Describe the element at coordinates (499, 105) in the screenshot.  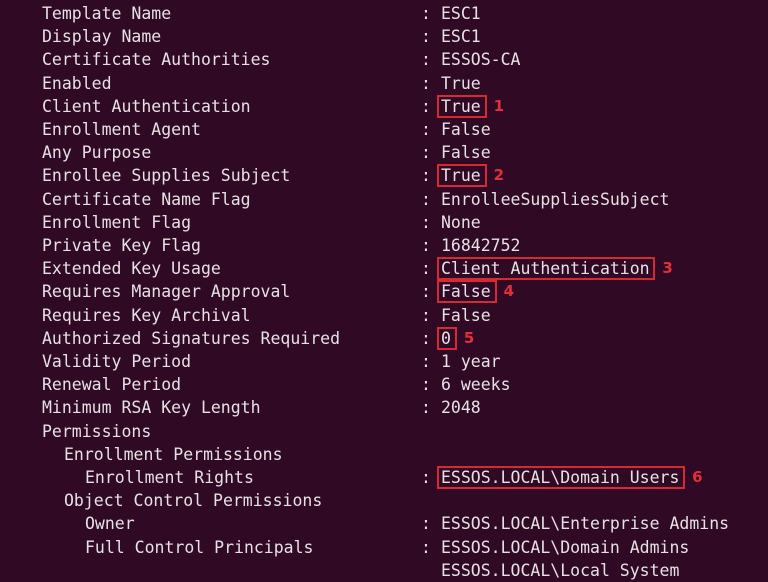
I see `annotation-number: 1` at that location.